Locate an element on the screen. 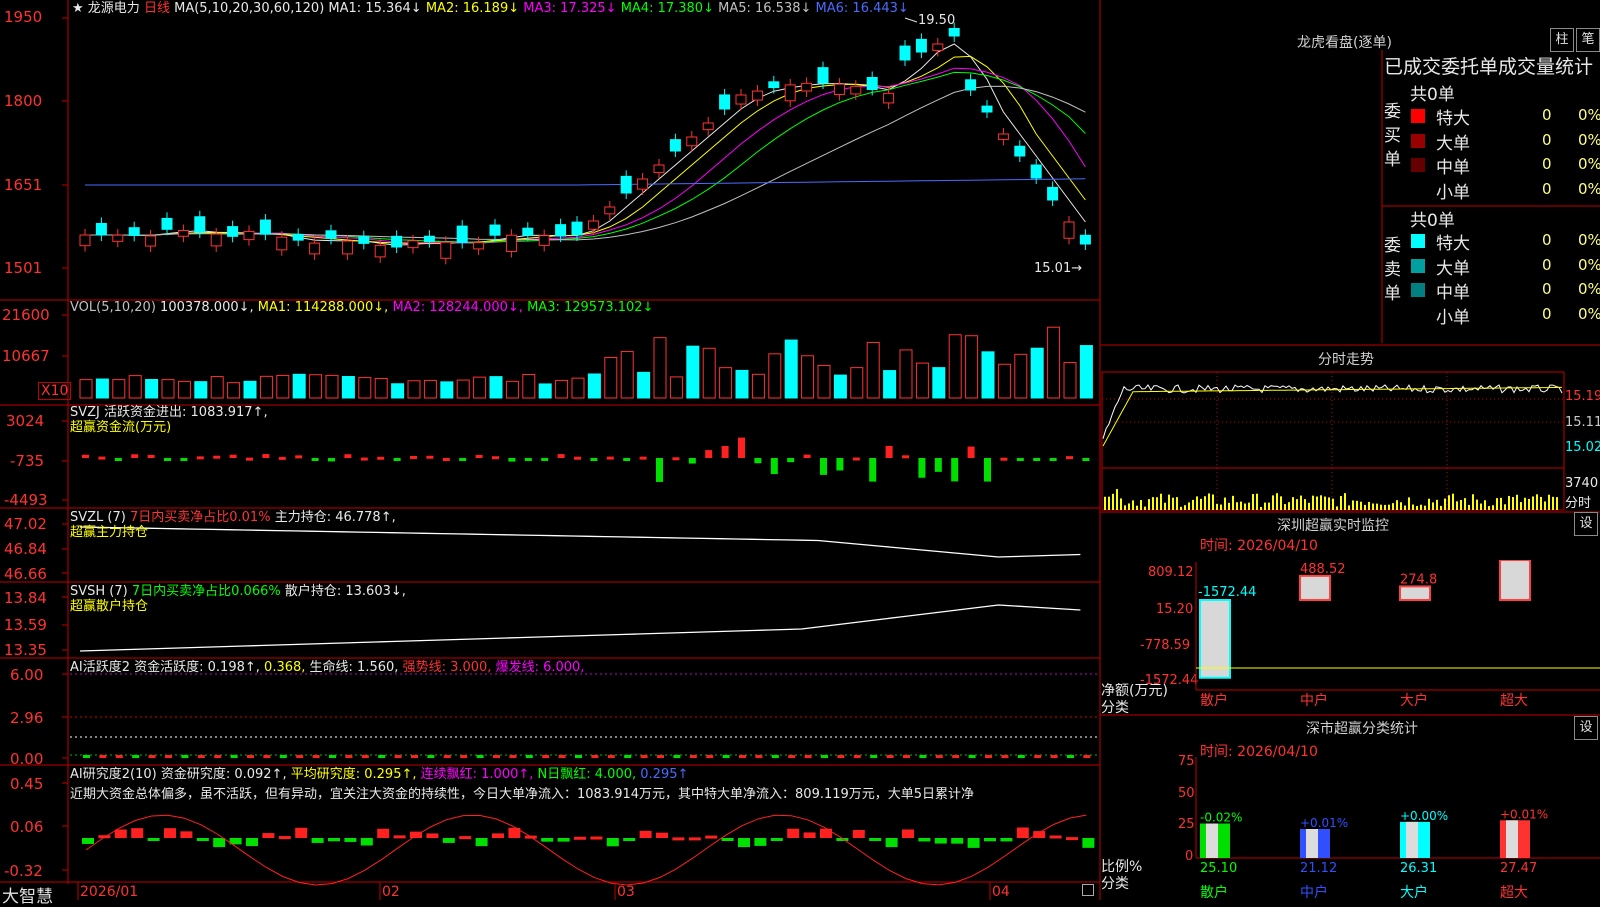 This screenshot has height=907, width=1600. svzl-line is located at coordinates (580, 542).